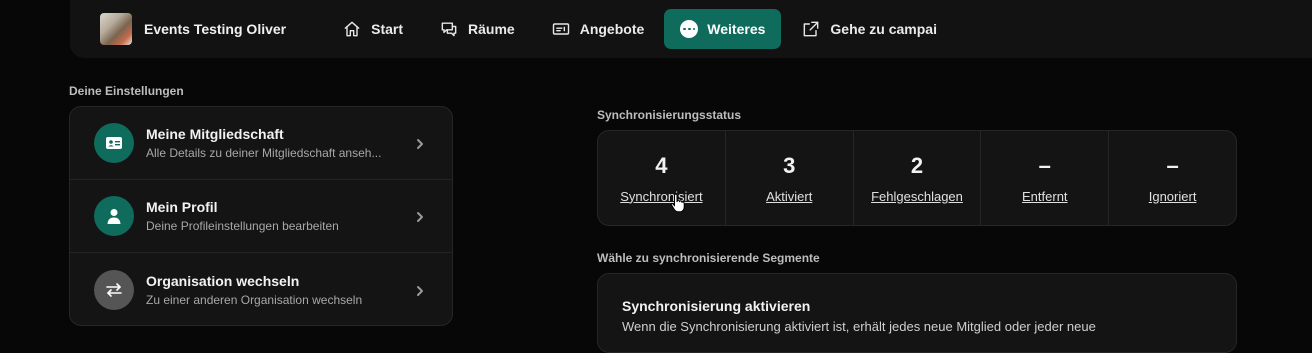 This screenshot has width=1312, height=353. What do you see at coordinates (126, 91) in the screenshot?
I see `settings-heading: Deine Einstellungen` at bounding box center [126, 91].